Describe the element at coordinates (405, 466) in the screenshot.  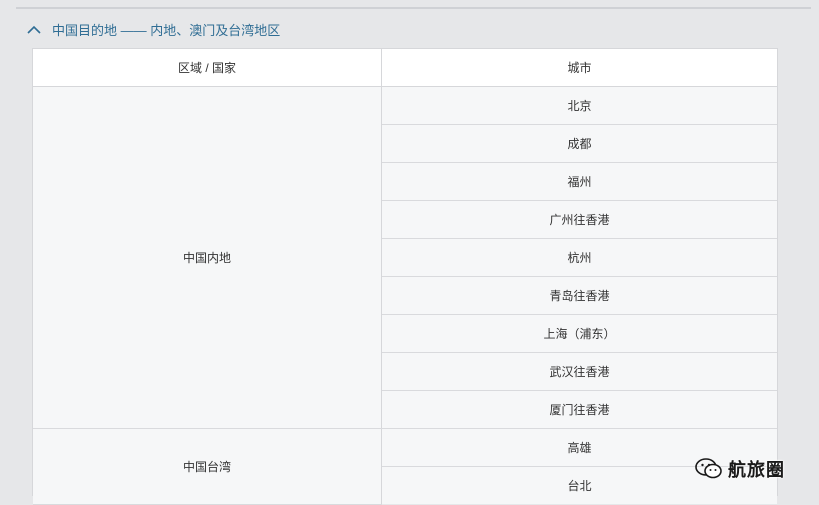
I see `table-row: 中国台湾 高雄` at that location.